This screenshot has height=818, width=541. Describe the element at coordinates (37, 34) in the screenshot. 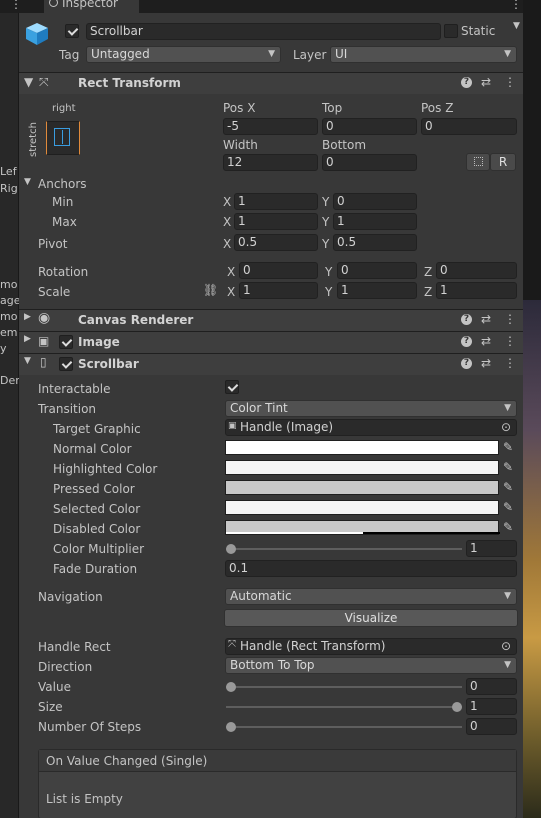

I see `gameobject-cube-icon` at that location.